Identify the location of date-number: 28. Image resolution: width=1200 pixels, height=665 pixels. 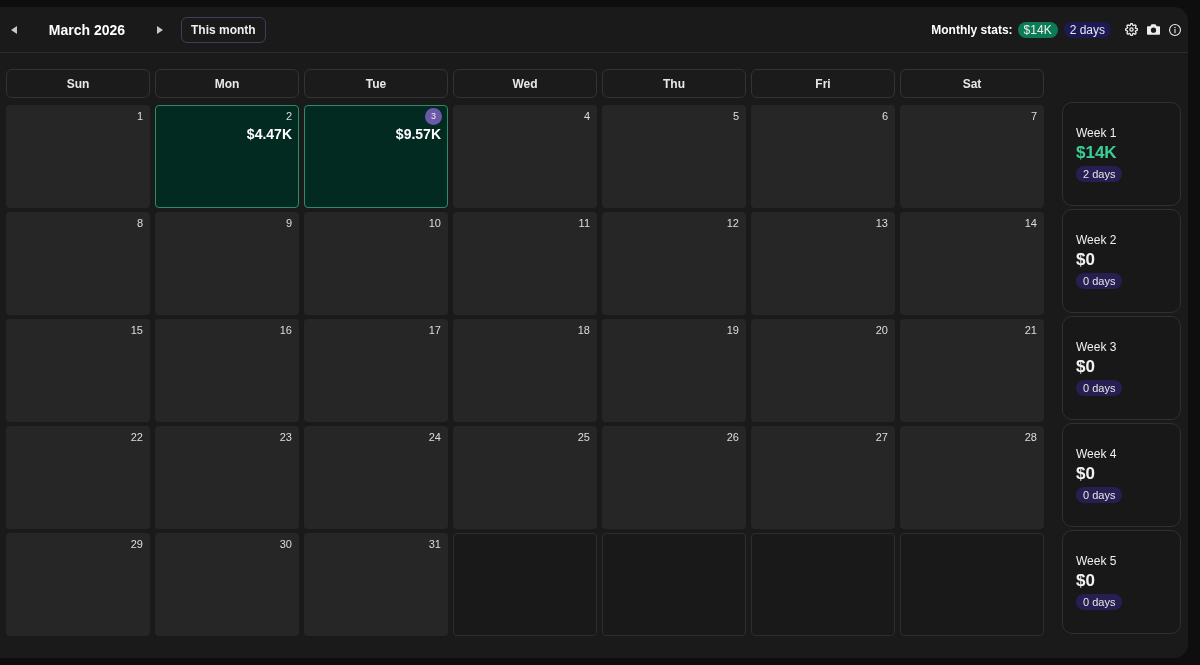
(1030, 437).